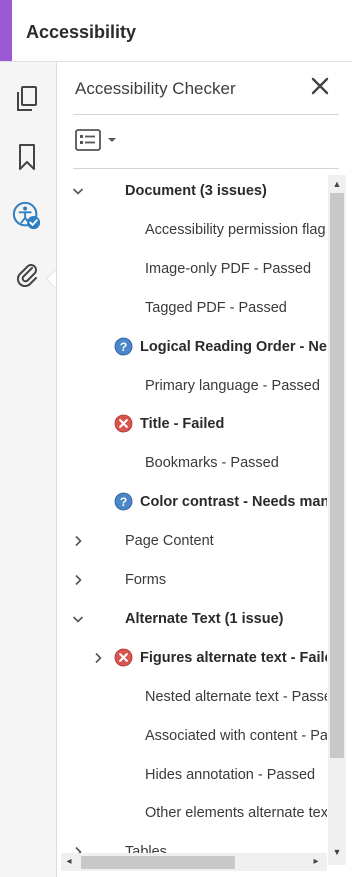 This screenshot has width=352, height=877. What do you see at coordinates (230, 774) in the screenshot?
I see `tree-row-label: Hides annotation - Passed` at bounding box center [230, 774].